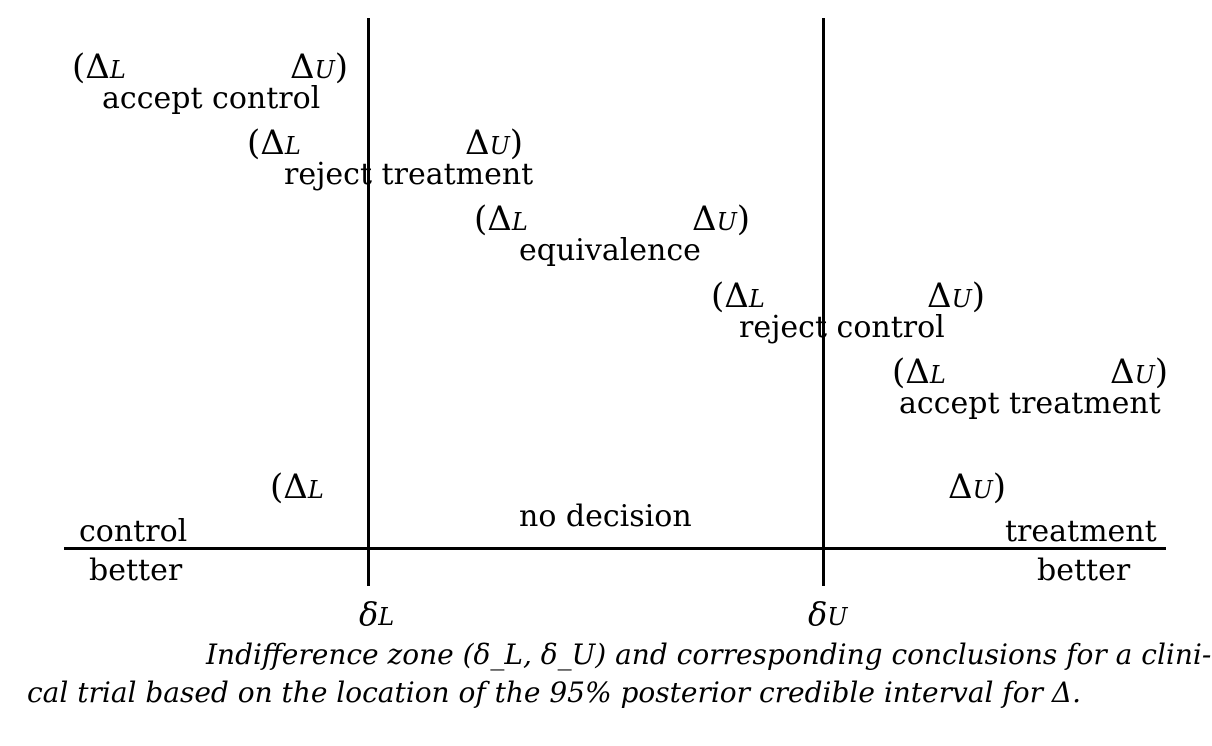  What do you see at coordinates (133, 531) in the screenshot?
I see `axis-left-label-top: control` at bounding box center [133, 531].